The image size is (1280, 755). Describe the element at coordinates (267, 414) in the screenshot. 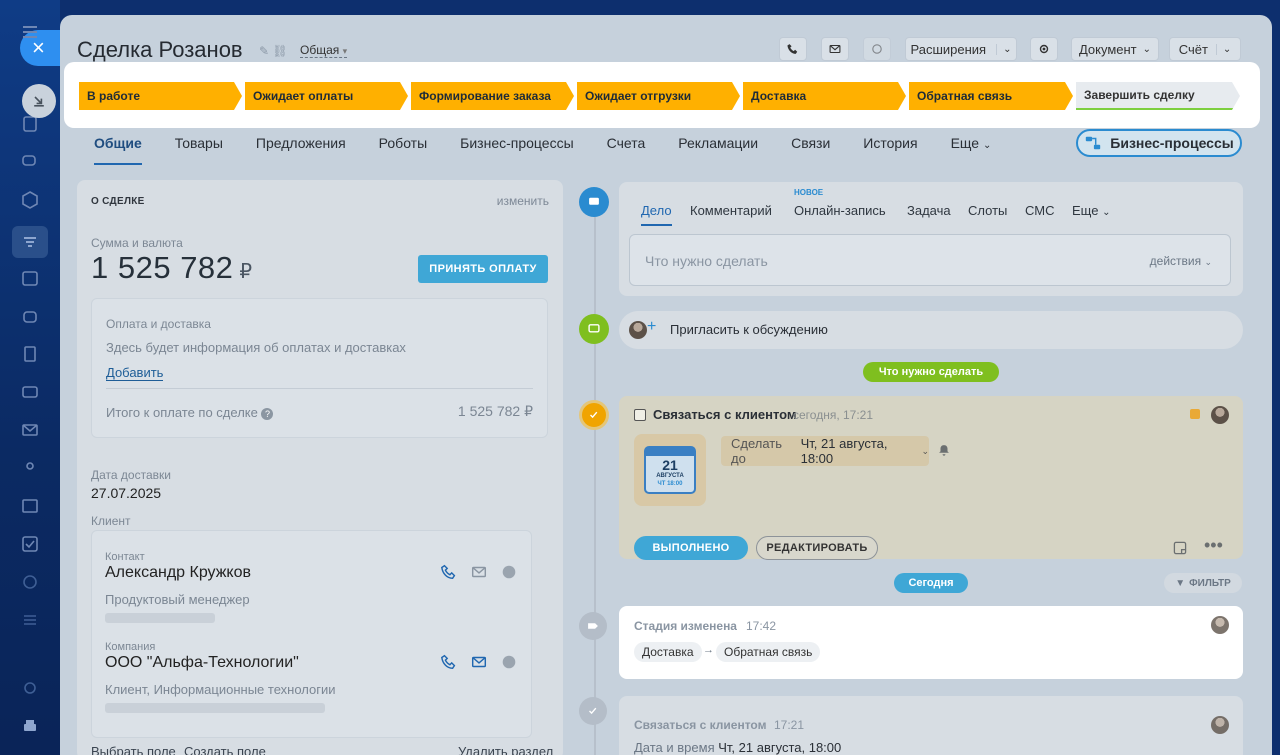

I see `help-icon: ?` at that location.